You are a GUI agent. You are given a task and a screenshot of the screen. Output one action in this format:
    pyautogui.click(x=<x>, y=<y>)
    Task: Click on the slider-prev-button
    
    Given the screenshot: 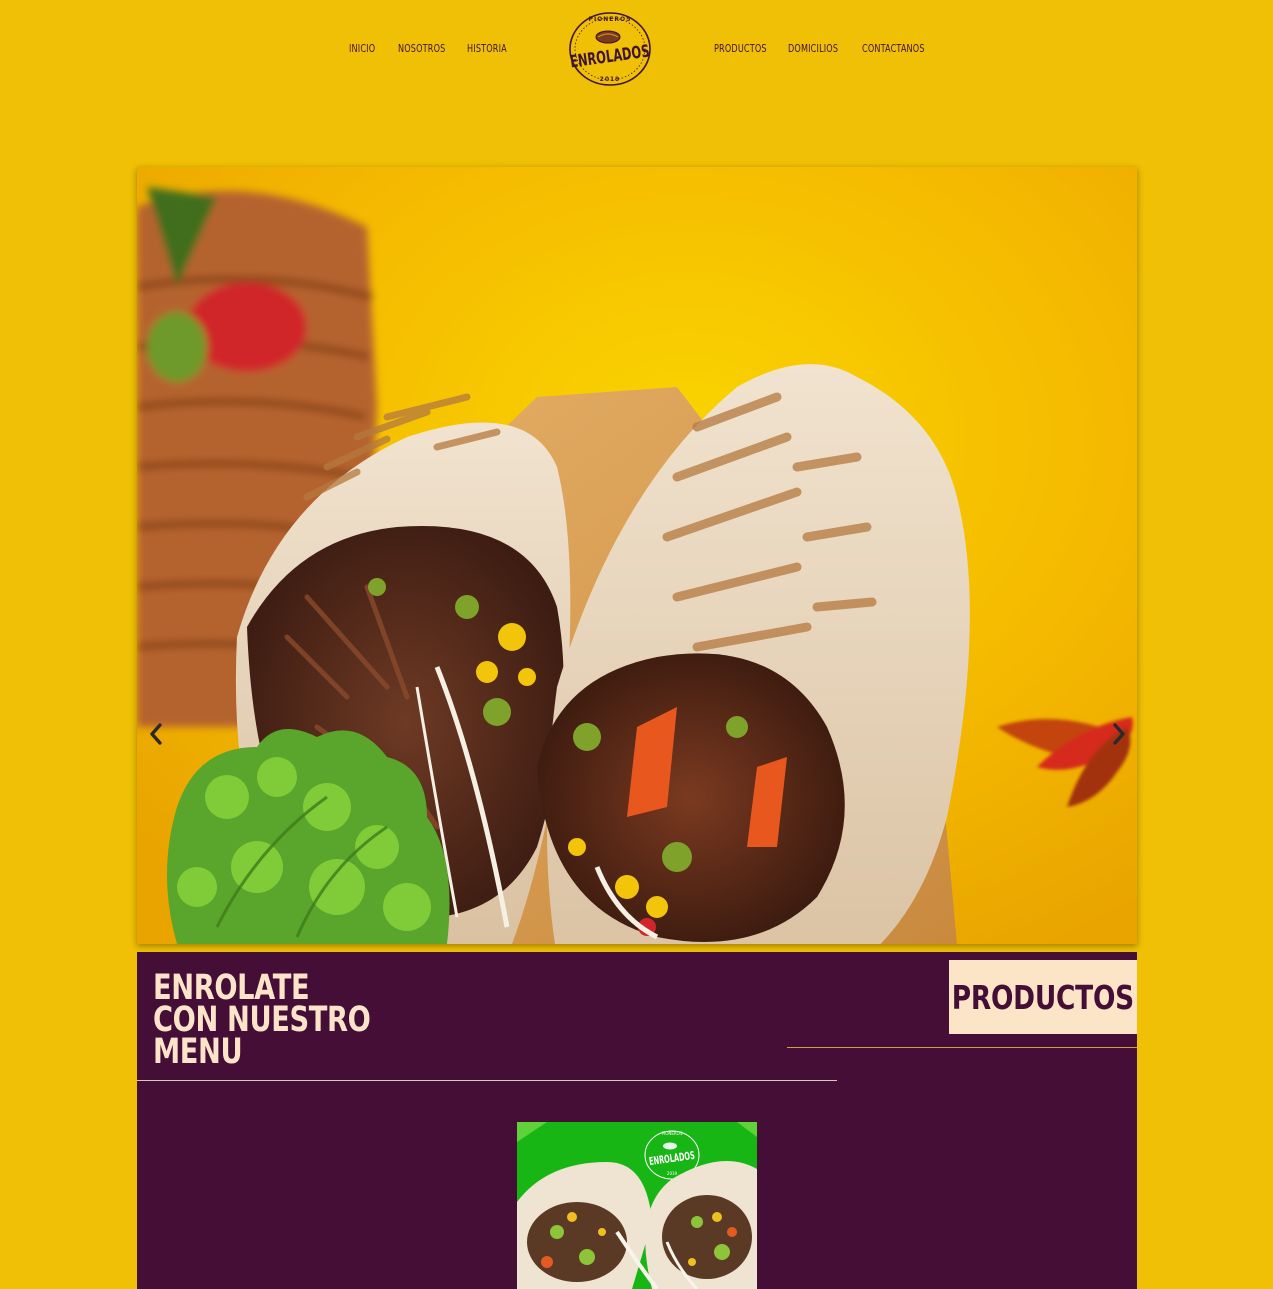 What is the action you would take?
    pyautogui.click(x=156, y=734)
    